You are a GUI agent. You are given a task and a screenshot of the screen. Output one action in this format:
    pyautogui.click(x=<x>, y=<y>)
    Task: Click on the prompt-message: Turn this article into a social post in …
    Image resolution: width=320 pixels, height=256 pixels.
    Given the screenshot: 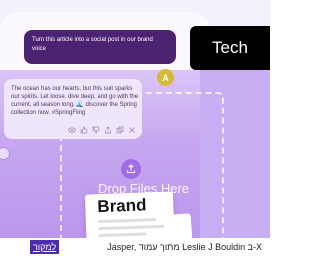 What is the action you would take?
    pyautogui.click(x=100, y=47)
    